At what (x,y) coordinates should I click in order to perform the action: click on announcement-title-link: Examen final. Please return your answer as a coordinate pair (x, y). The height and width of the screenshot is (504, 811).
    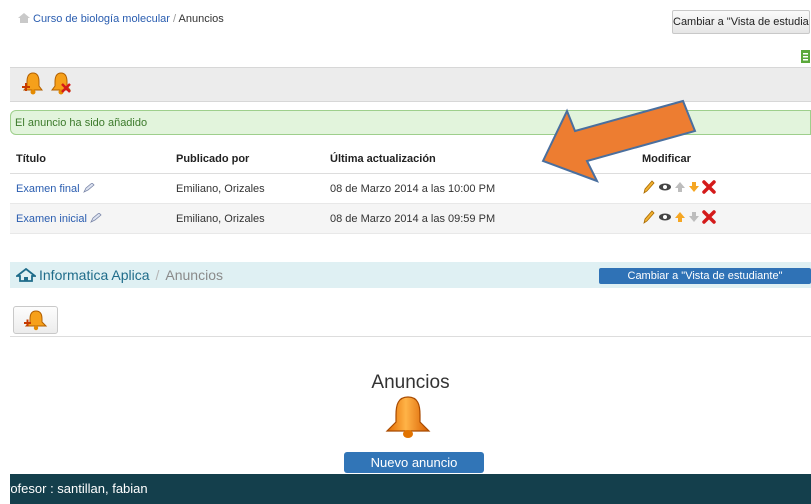
    Looking at the image, I should click on (48, 189).